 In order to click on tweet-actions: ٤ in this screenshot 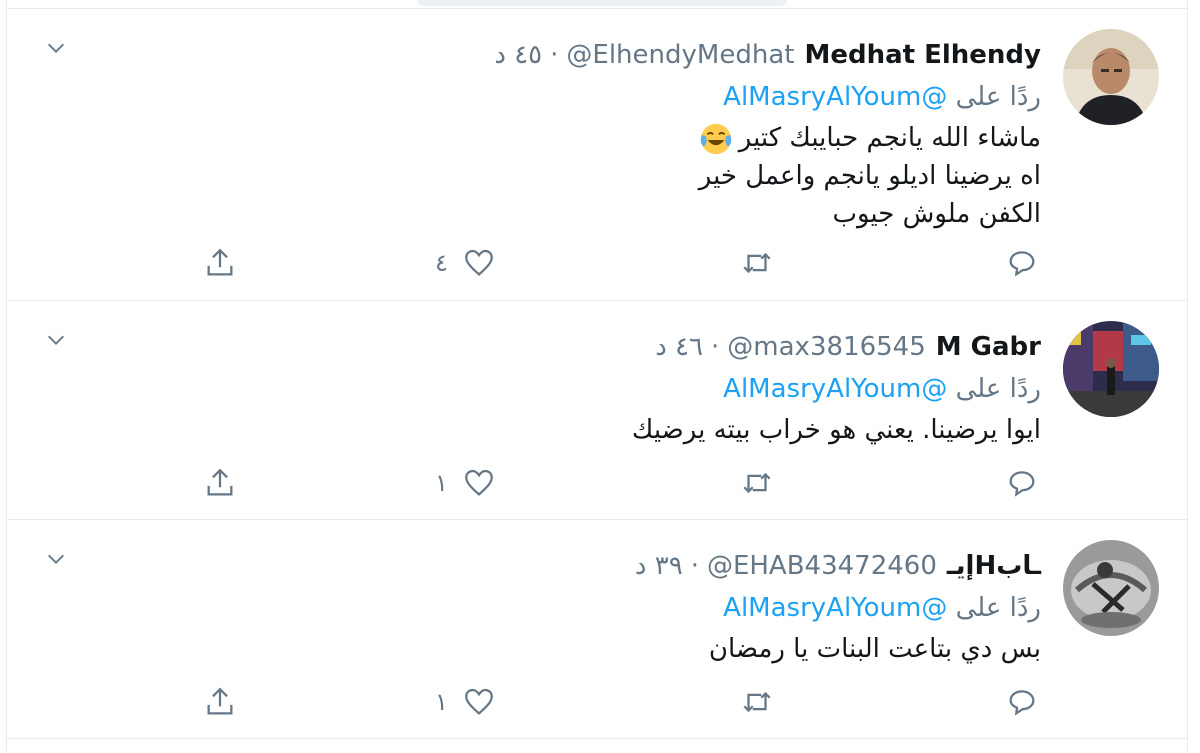, I will do `click(597, 263)`.